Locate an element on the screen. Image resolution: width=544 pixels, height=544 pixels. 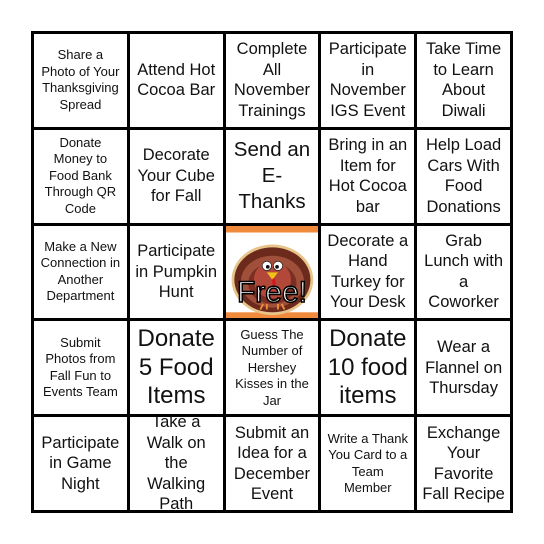
bingo-cell: Write a Thank You Card to a Team Member is located at coordinates (368, 463).